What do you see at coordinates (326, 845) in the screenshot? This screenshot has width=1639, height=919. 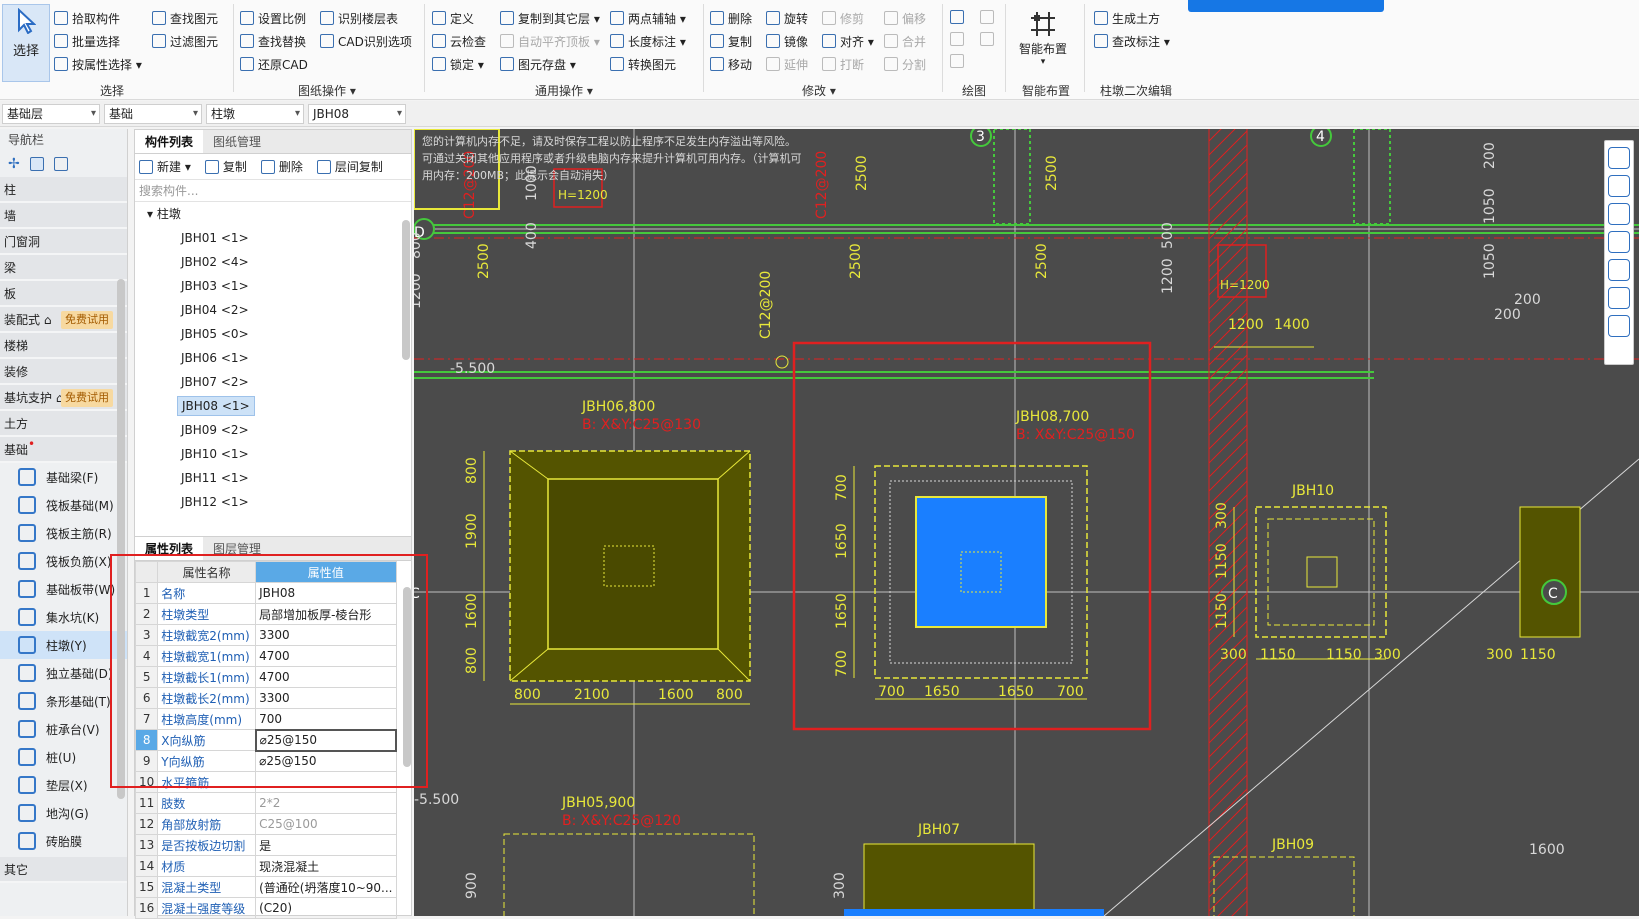 I see `property-value: 是` at bounding box center [326, 845].